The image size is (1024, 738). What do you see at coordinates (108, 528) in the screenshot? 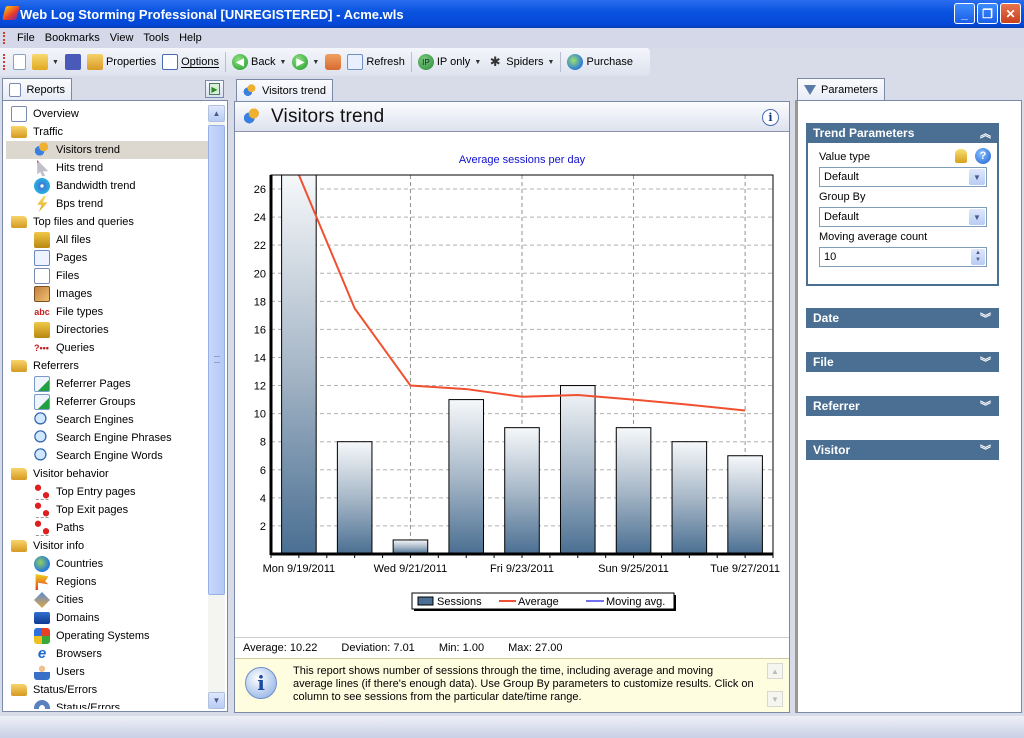
I see `tree-item: Paths` at bounding box center [108, 528].